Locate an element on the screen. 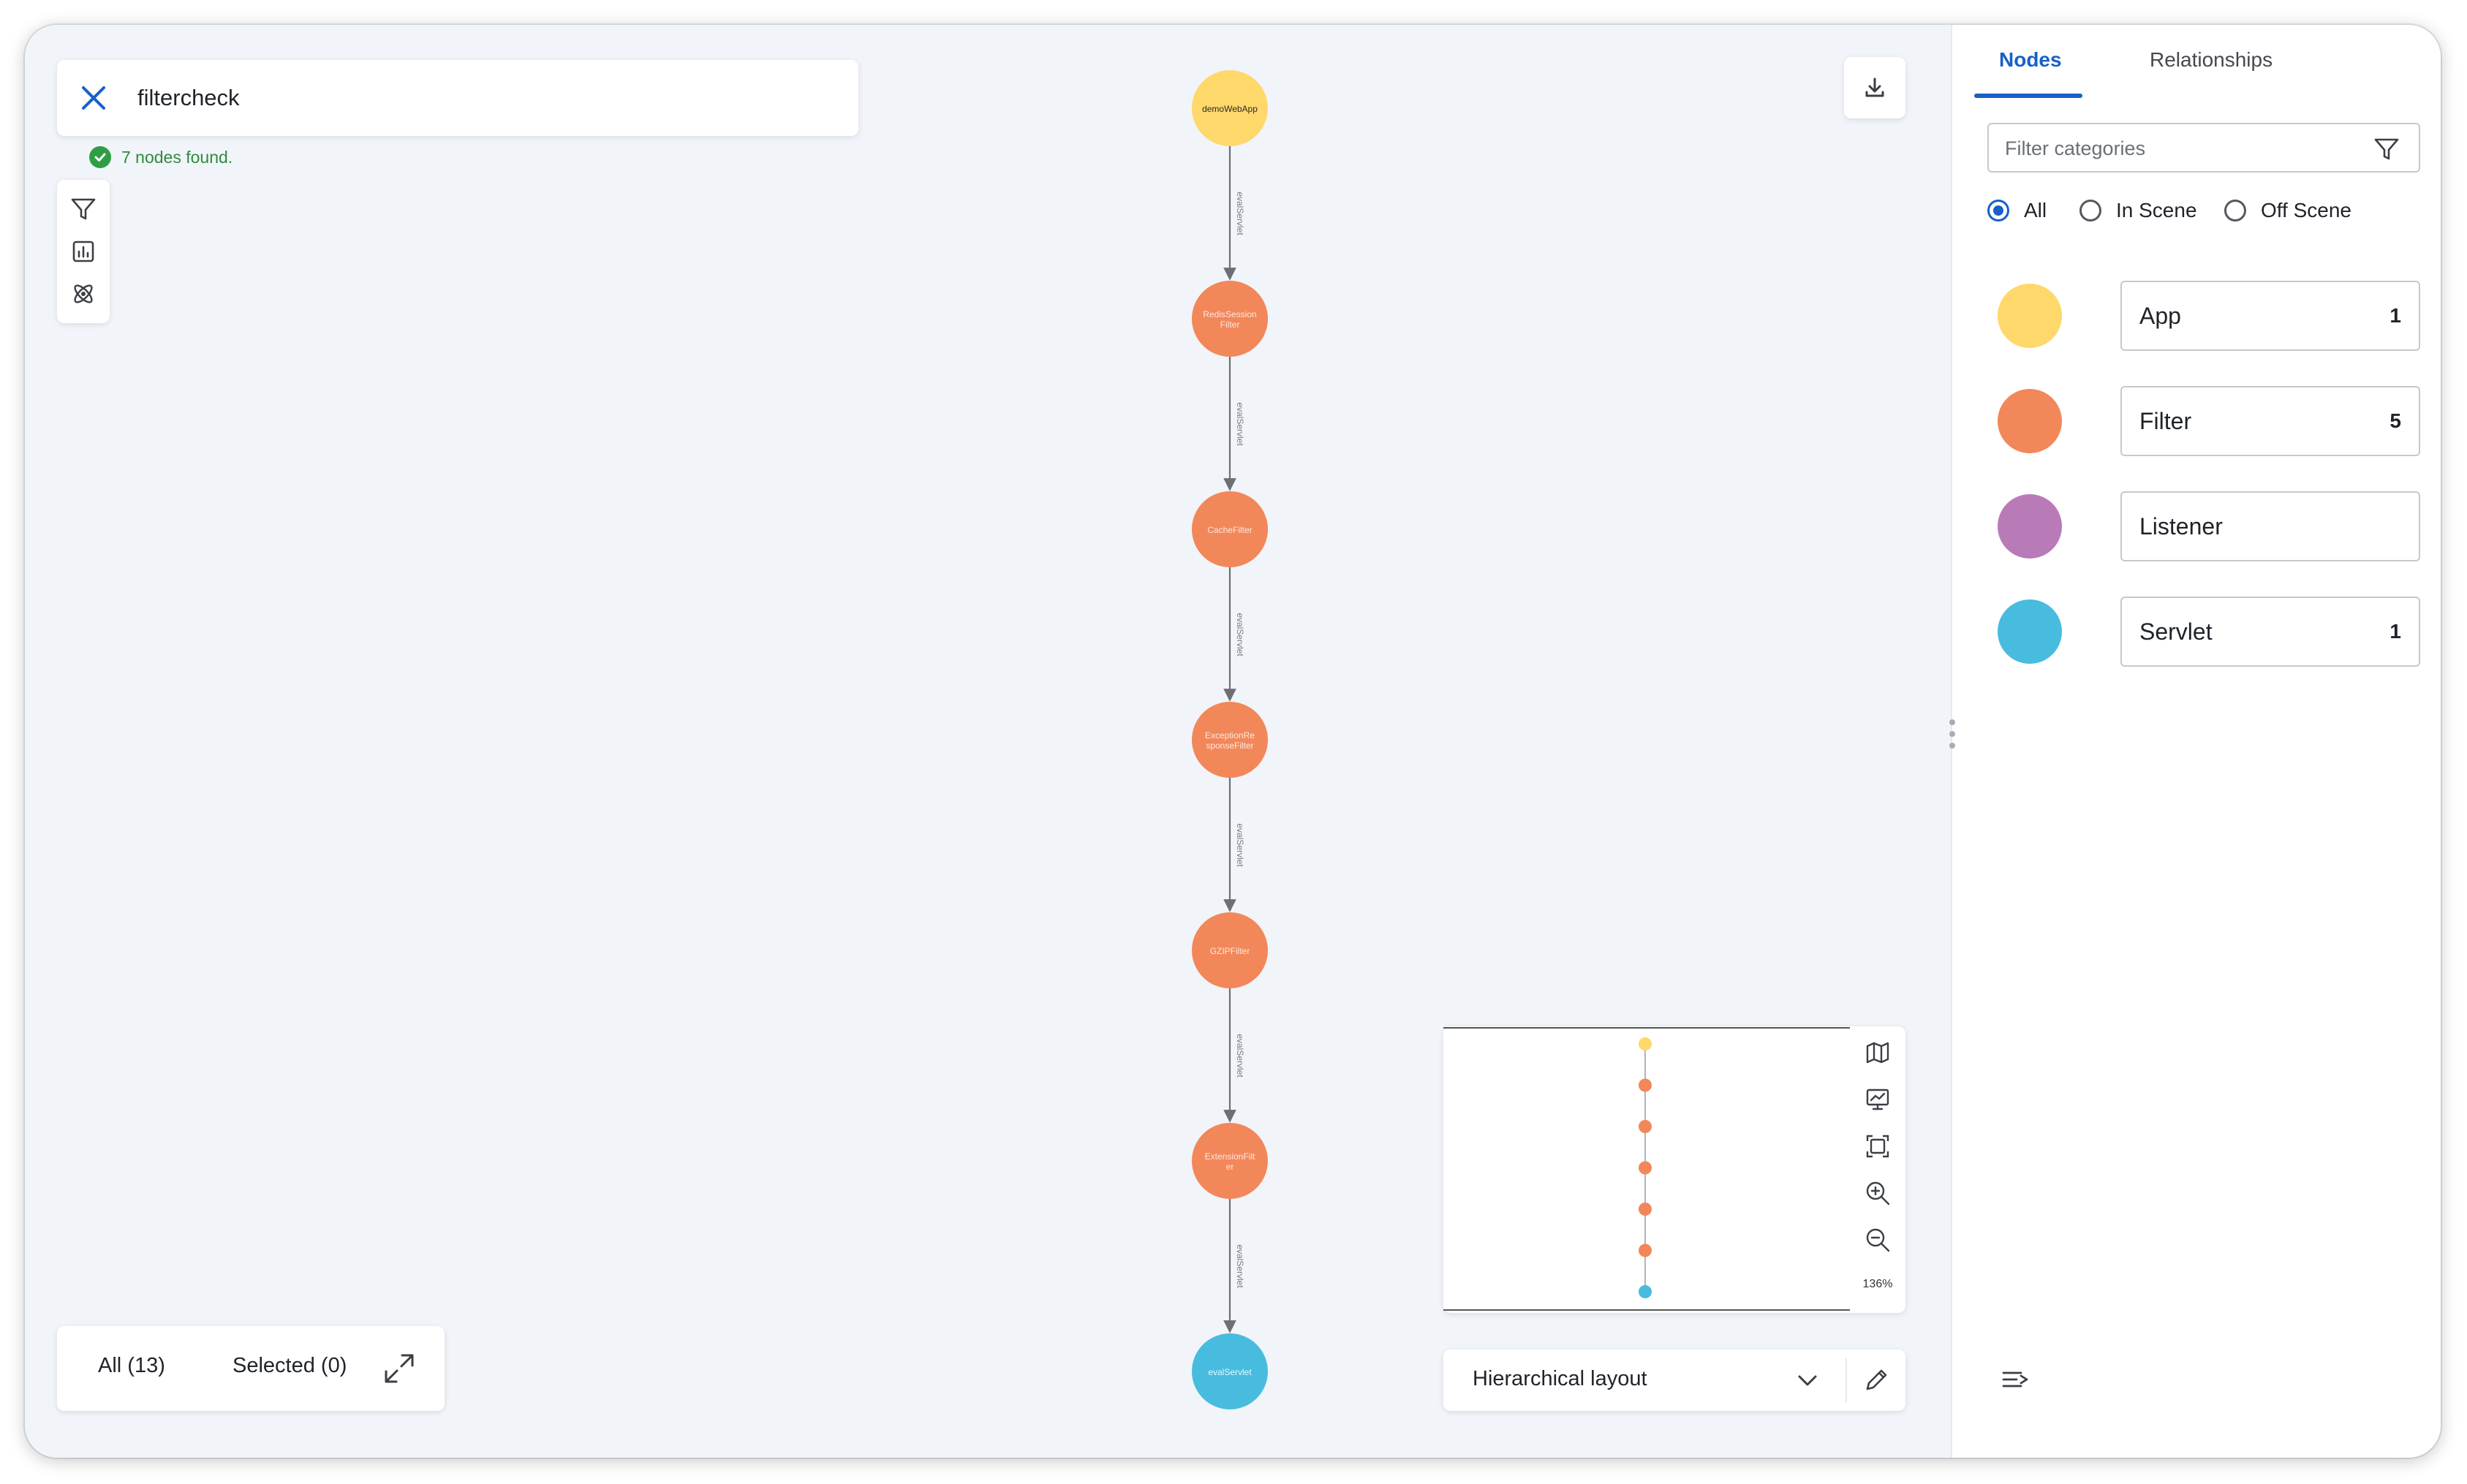 Image resolution: width=2467 pixels, height=1484 pixels. graph-node-label: GZIPFilter is located at coordinates (1230, 951).